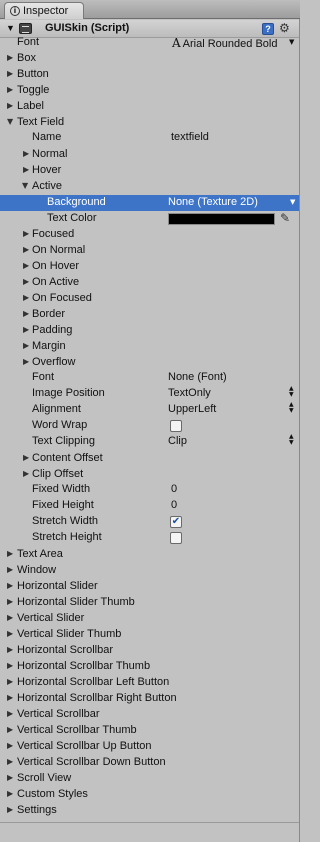 The image size is (320, 842). Describe the element at coordinates (150, 651) in the screenshot. I see `style-foldout-horizontal-scrollbar: ▶ Horizontal Scrollbar` at that location.